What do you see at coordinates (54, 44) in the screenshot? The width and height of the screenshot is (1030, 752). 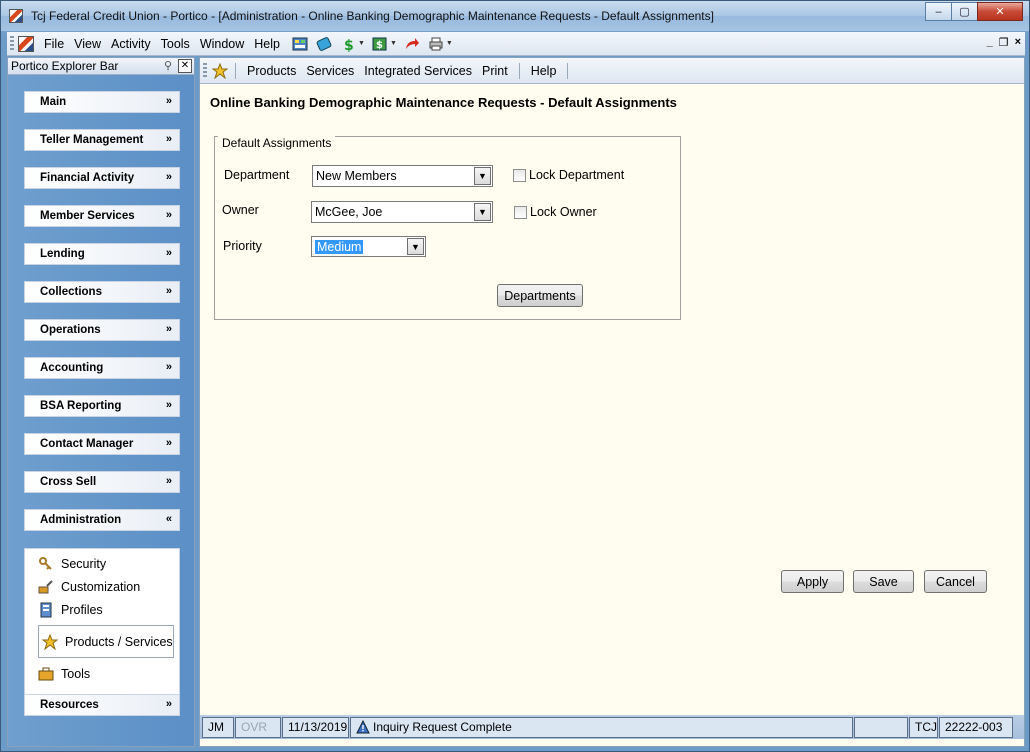 I see `menu-file: File` at bounding box center [54, 44].